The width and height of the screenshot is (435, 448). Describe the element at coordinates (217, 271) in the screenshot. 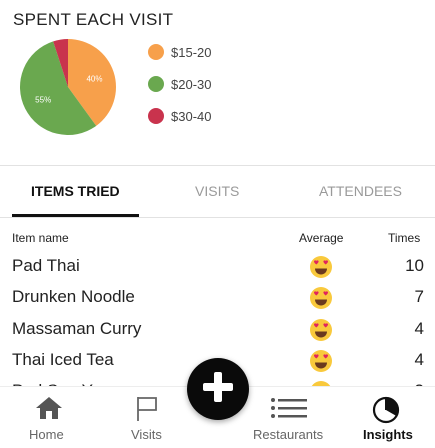

I see `table-row: Pad Thai 10` at that location.